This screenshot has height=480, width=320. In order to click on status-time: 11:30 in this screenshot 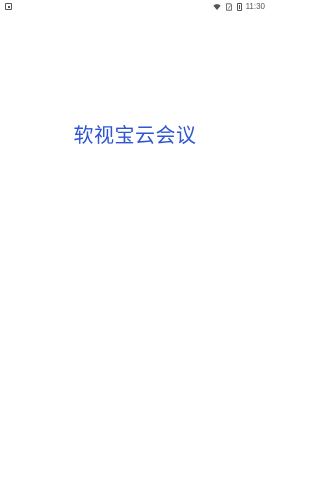, I will do `click(255, 6)`.